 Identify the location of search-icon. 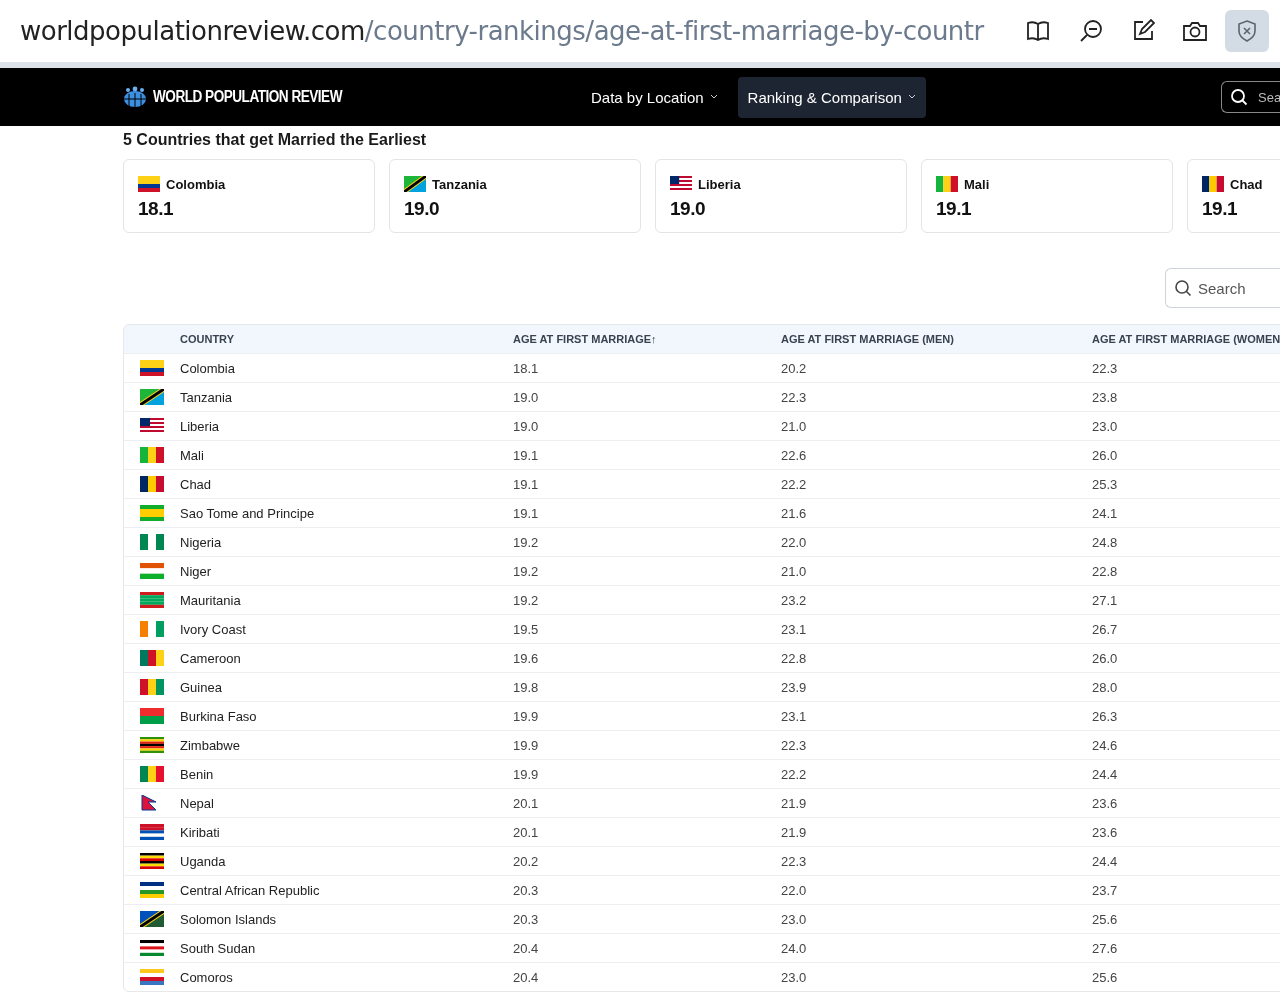
(1239, 97).